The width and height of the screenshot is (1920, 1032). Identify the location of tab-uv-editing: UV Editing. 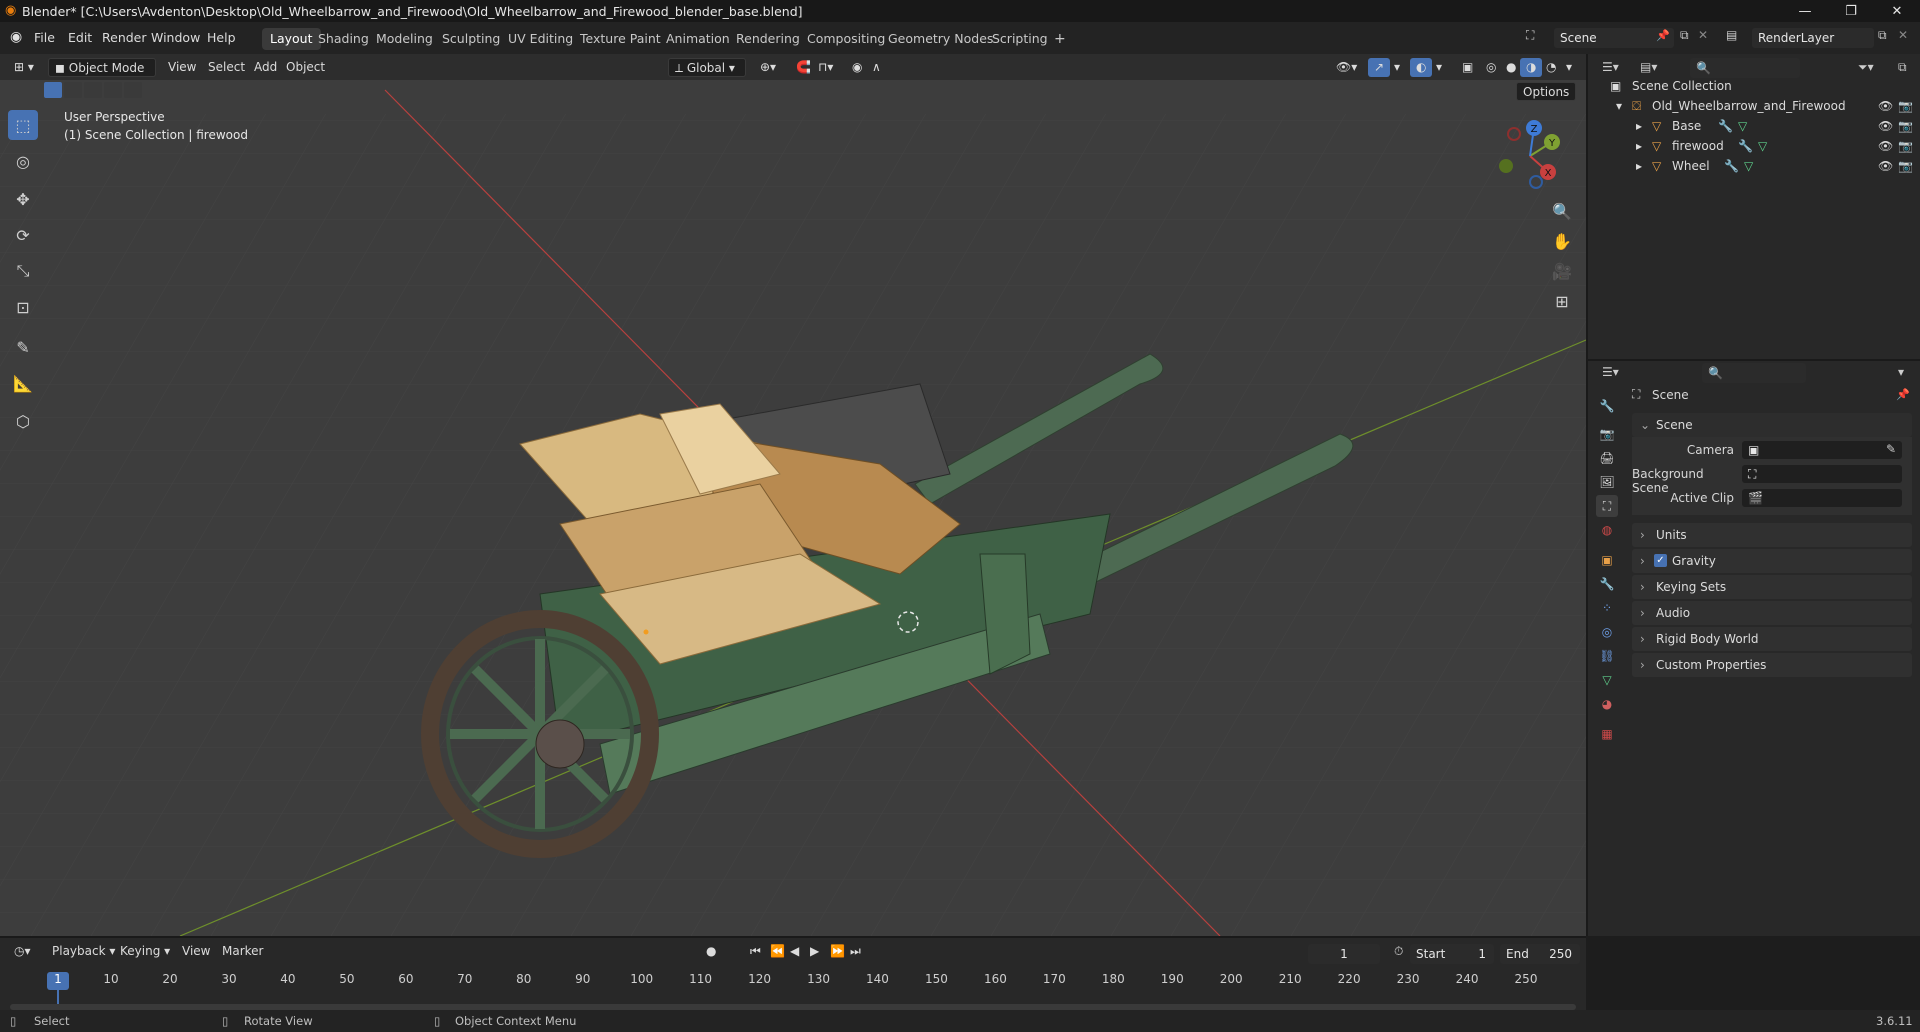
(540, 39).